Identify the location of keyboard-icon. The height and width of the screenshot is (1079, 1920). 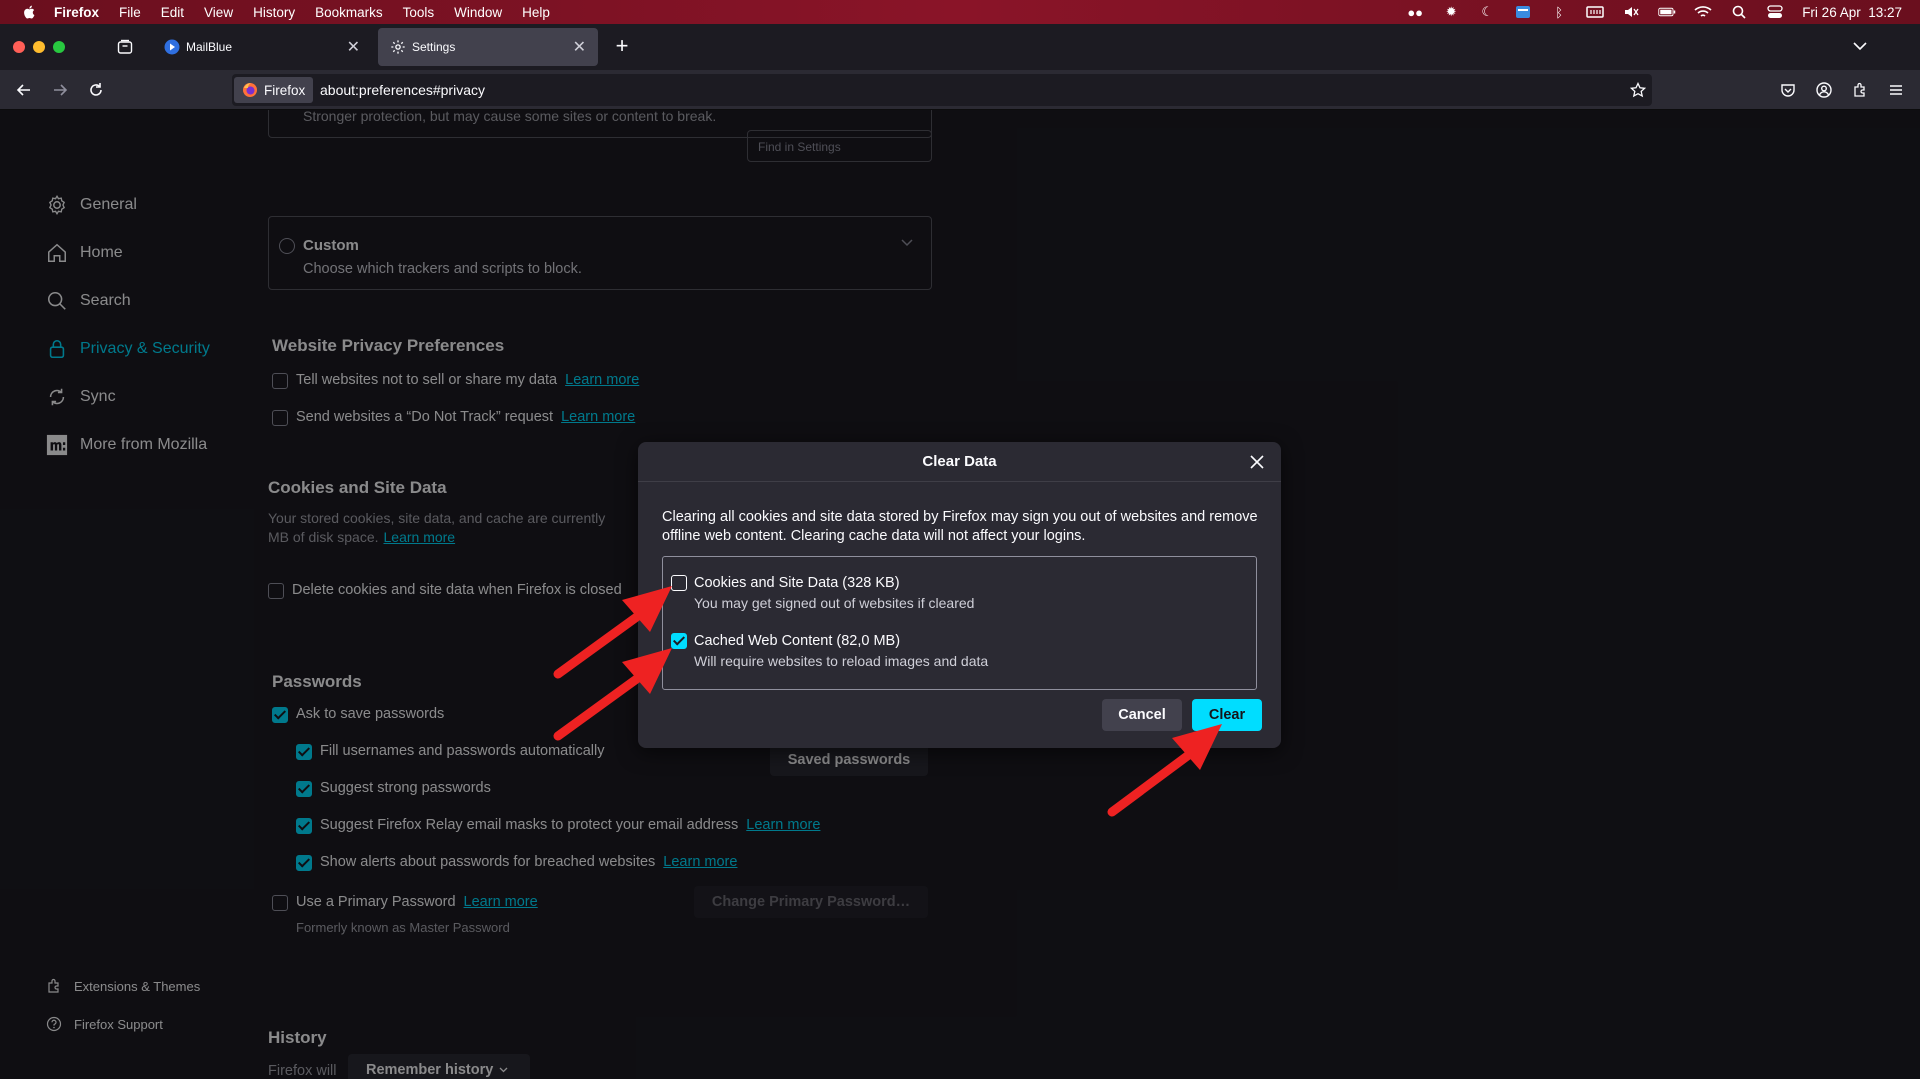
(1523, 12).